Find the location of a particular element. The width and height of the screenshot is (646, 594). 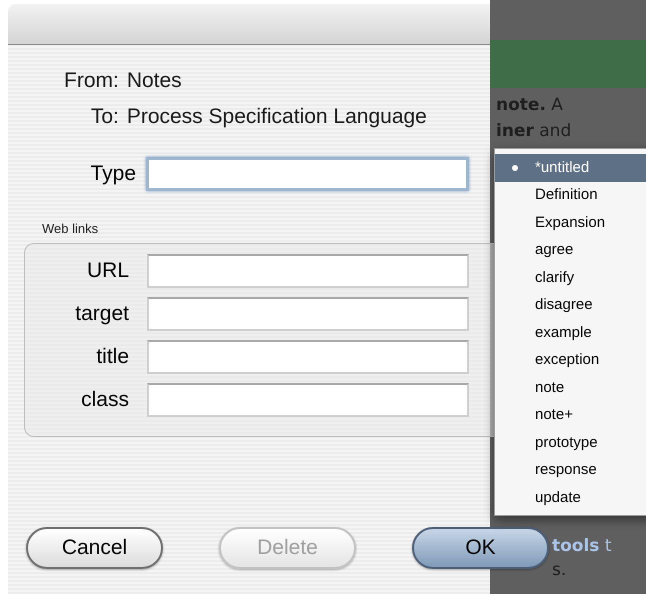

menu-item: update is located at coordinates (570, 498).